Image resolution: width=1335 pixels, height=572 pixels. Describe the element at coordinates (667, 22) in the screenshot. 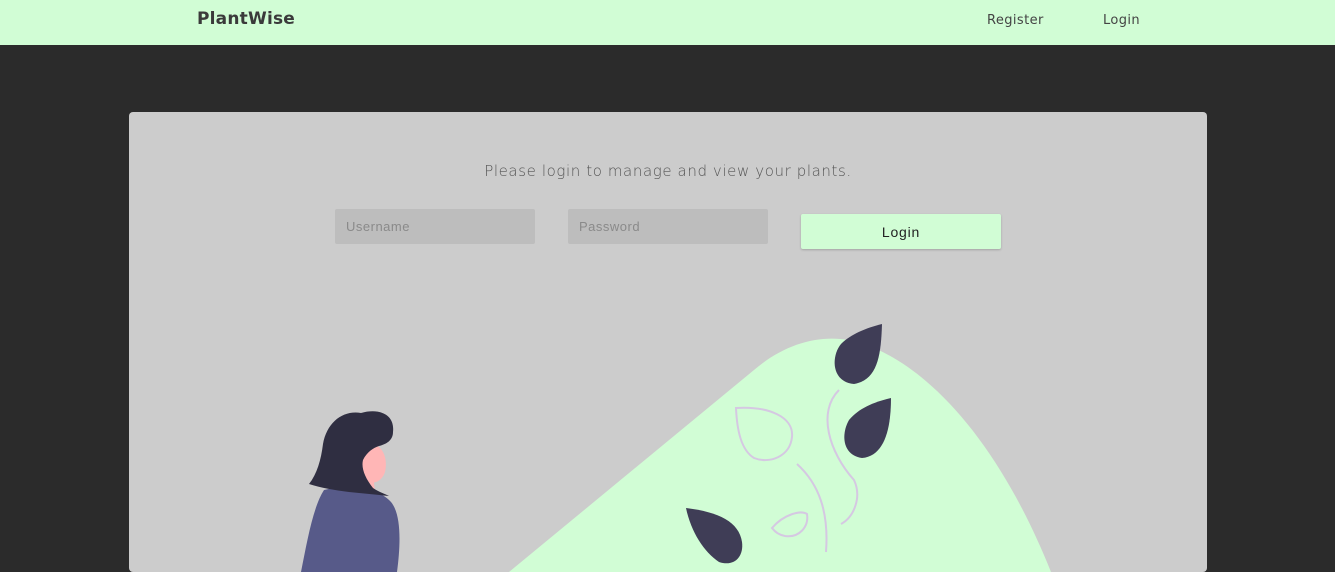

I see `navbar: PlantWise Register Login` at that location.